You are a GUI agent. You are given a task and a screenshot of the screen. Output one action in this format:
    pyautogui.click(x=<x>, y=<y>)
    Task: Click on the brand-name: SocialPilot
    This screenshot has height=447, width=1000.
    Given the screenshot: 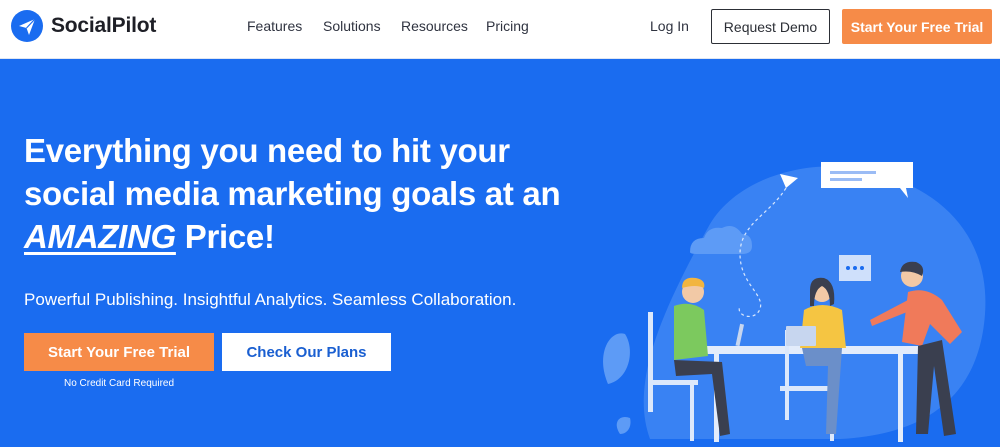 What is the action you would take?
    pyautogui.click(x=104, y=25)
    